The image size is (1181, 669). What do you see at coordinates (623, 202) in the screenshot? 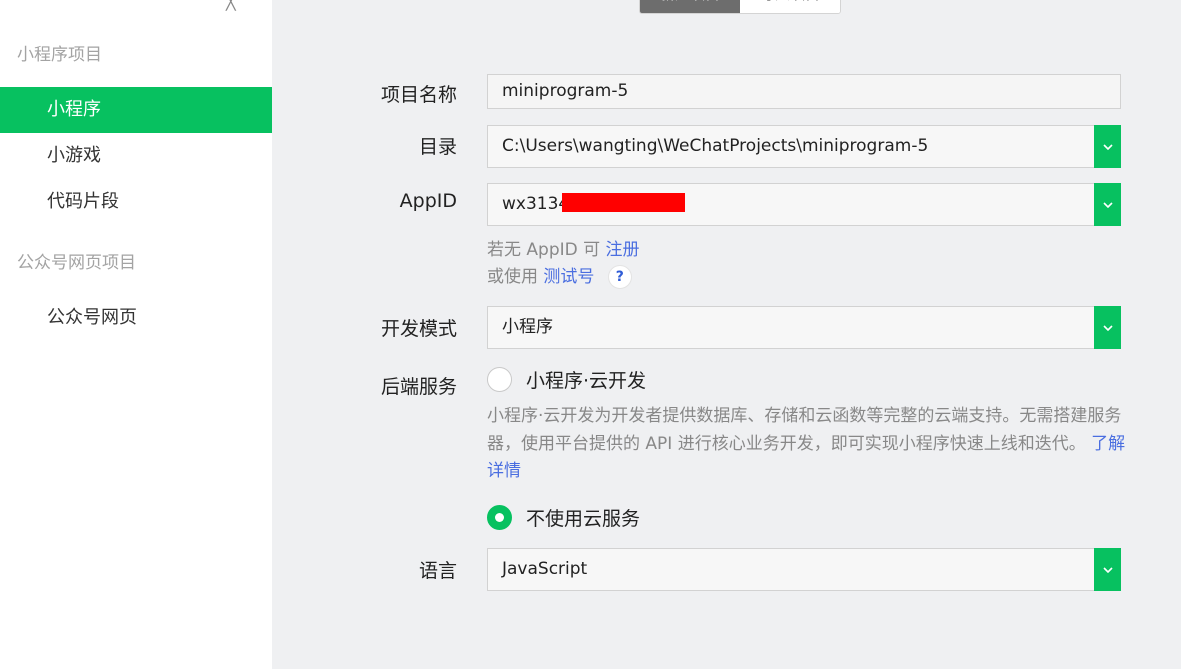
I see `redaction-mark` at bounding box center [623, 202].